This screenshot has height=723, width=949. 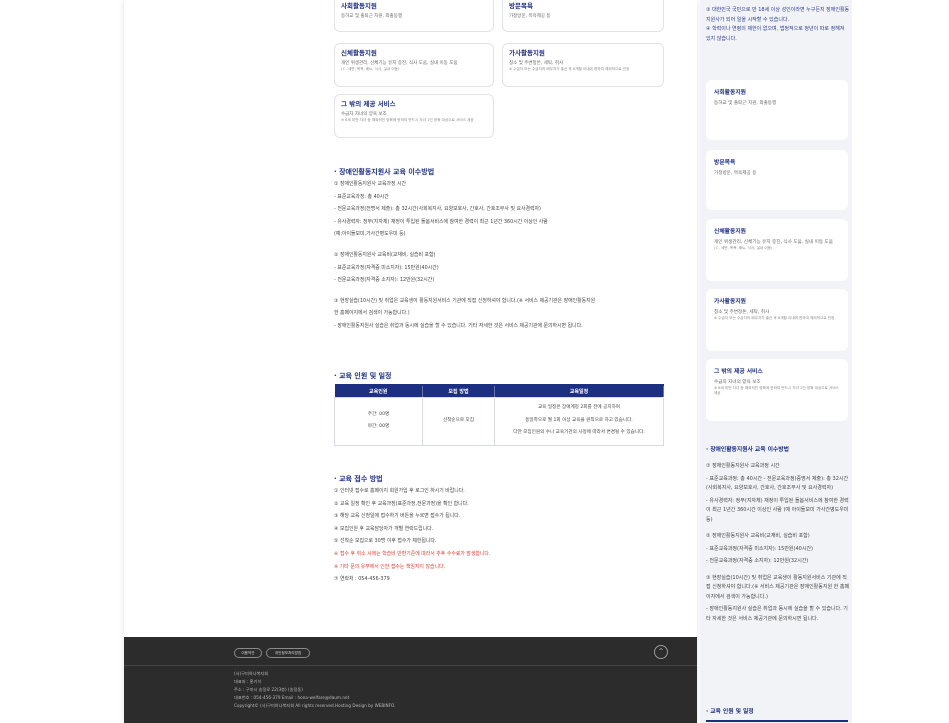 I want to click on list-item: ③ 해당 교육 신청일에 접수하기 버튼을 누르면 접수가 됩니다., so click(x=397, y=516).